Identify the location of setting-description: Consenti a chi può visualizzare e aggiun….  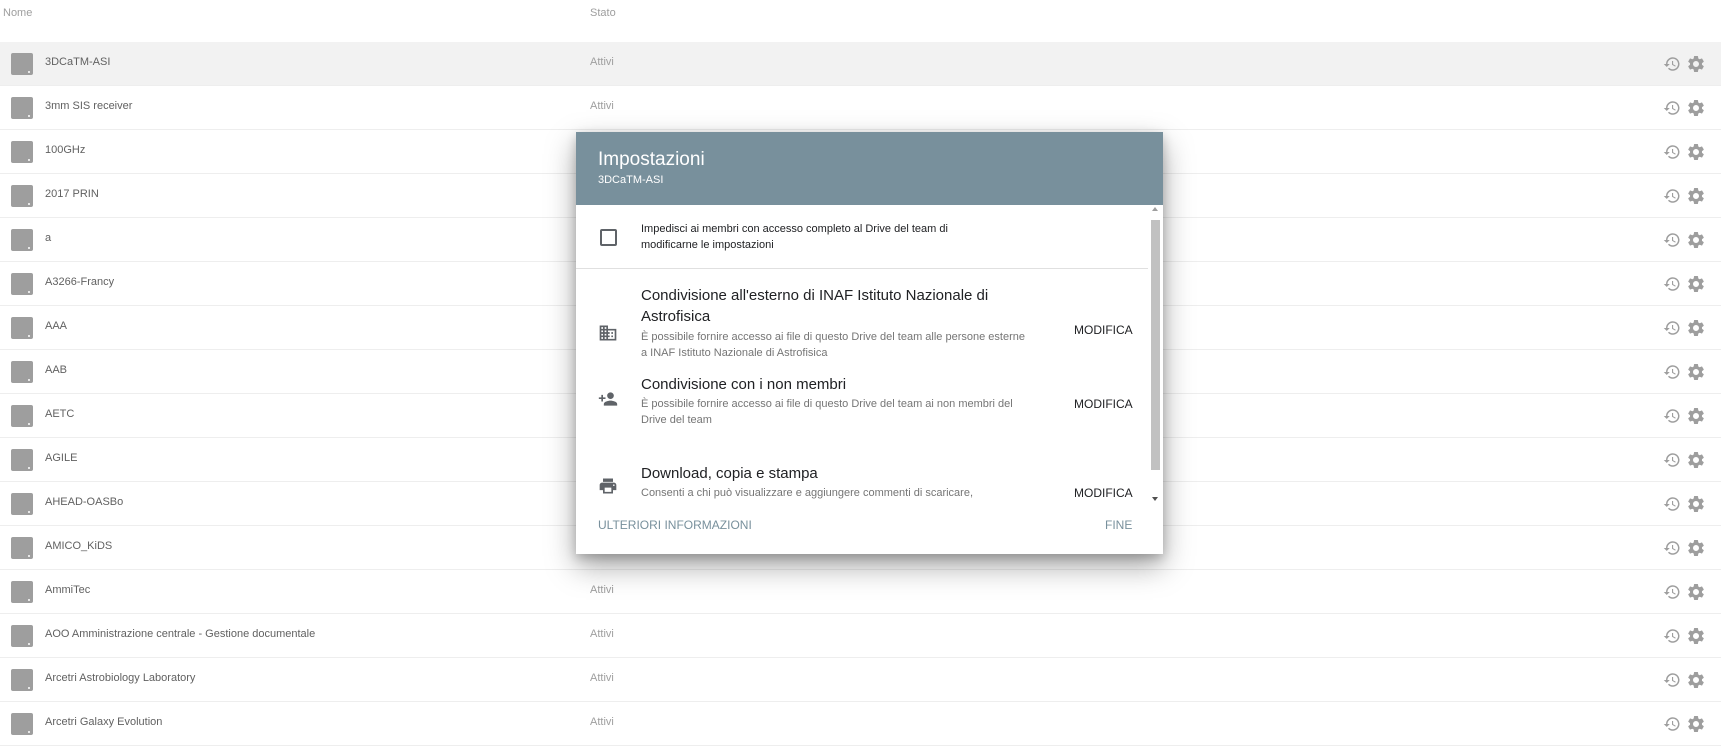
(807, 493).